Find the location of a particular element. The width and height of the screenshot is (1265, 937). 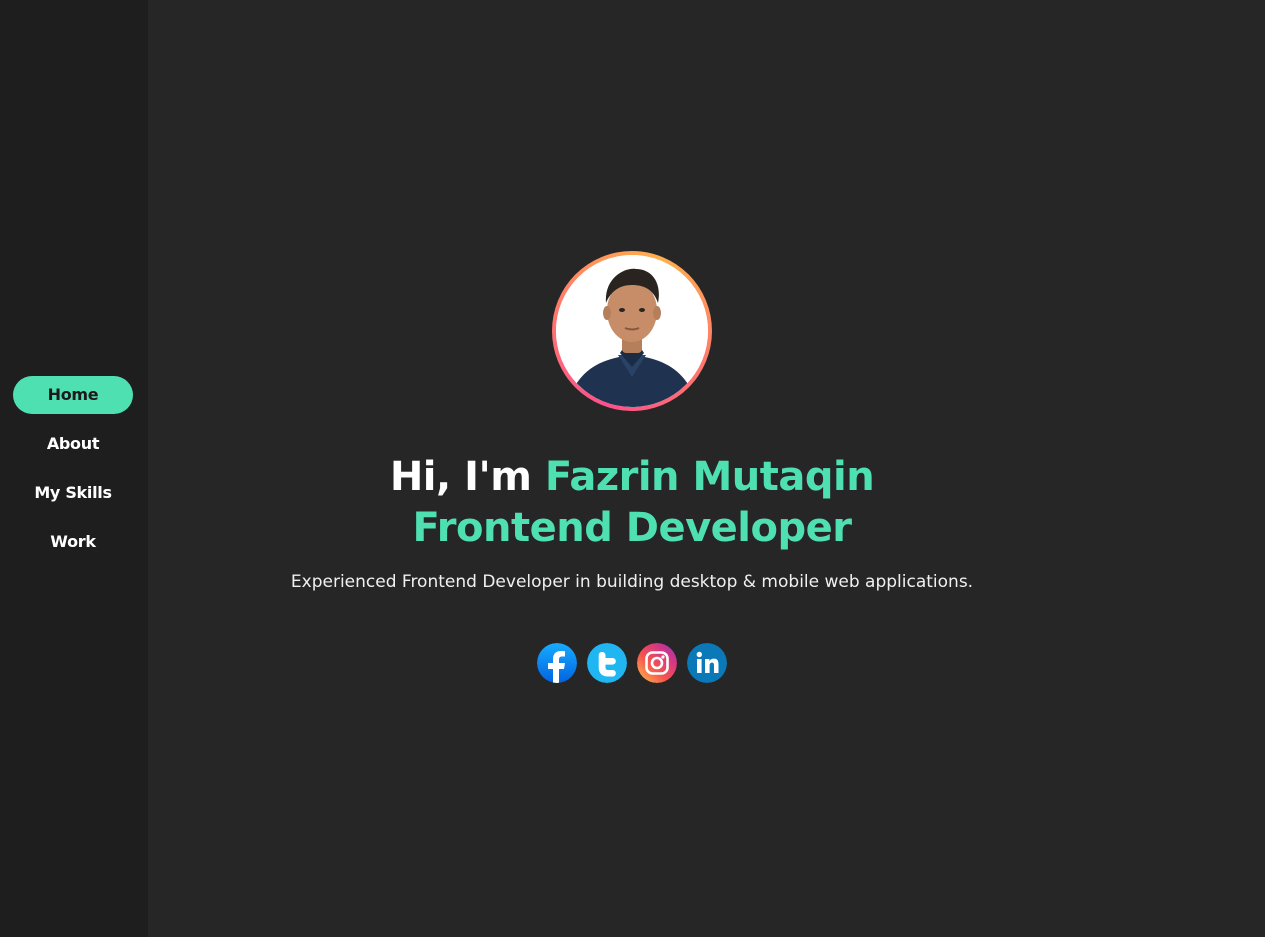

profile-photo is located at coordinates (632, 331).